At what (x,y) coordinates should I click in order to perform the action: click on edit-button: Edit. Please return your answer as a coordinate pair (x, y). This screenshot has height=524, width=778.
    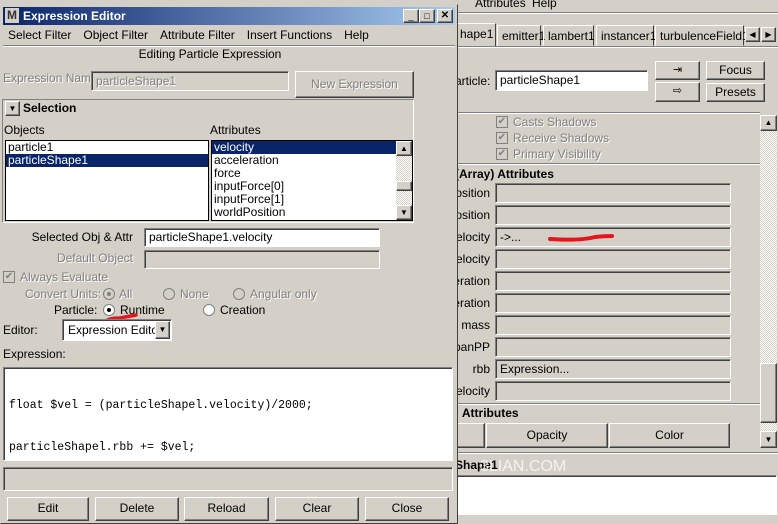
    Looking at the image, I should click on (48, 509).